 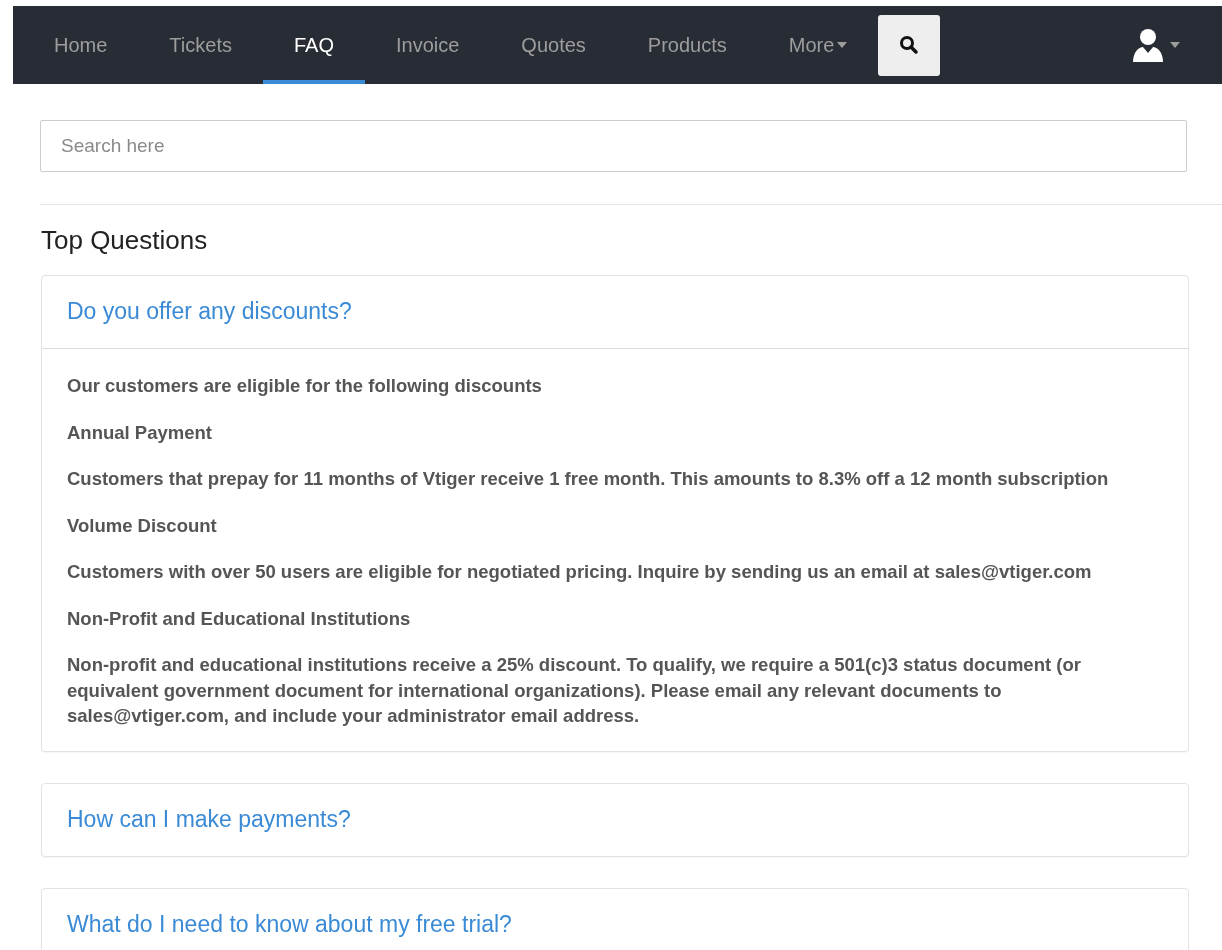 I want to click on answer-text: Customers with over 50 users are eligible for negotiated pricing. Inquire by sending us an email at sales@vtiger.com, so click(x=580, y=572).